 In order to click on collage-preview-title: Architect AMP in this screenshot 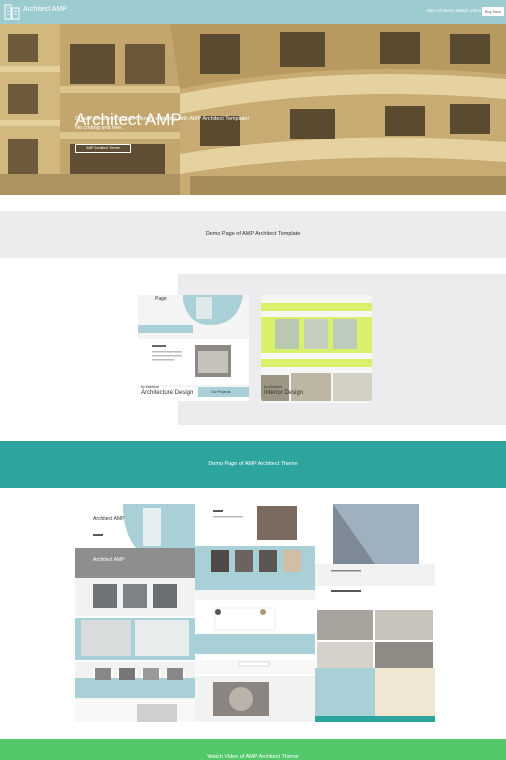, I will do `click(109, 519)`.